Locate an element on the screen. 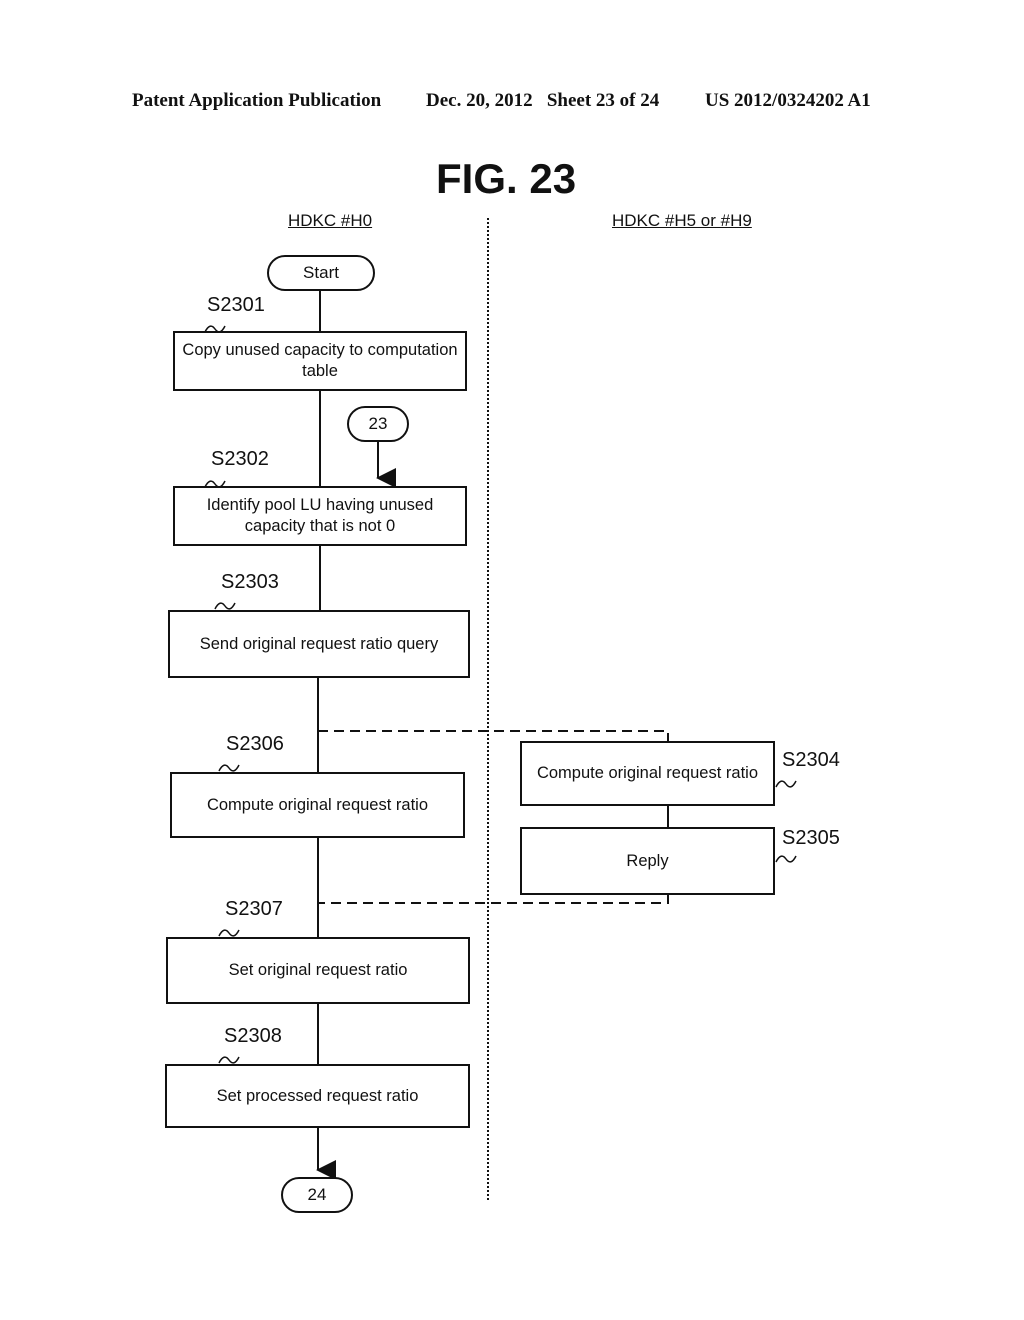 The image size is (1024, 1320). step-box-s2306: Compute original request ratio is located at coordinates (317, 805).